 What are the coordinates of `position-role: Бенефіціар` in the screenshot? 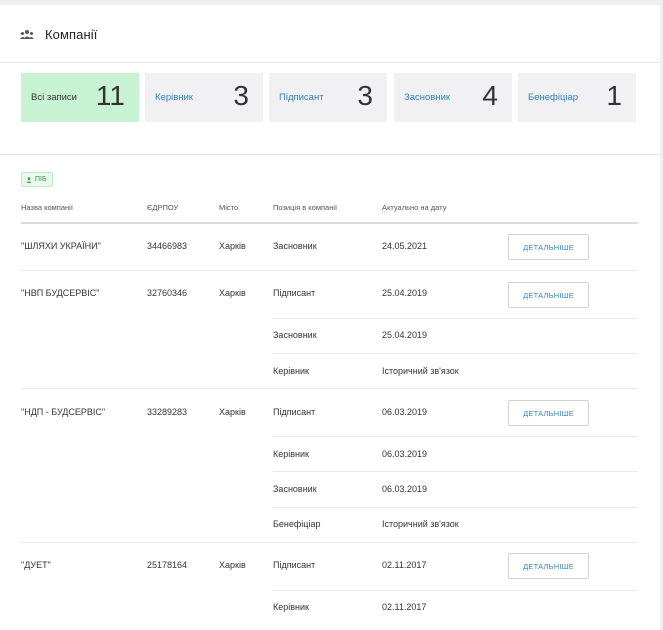 It's located at (297, 524).